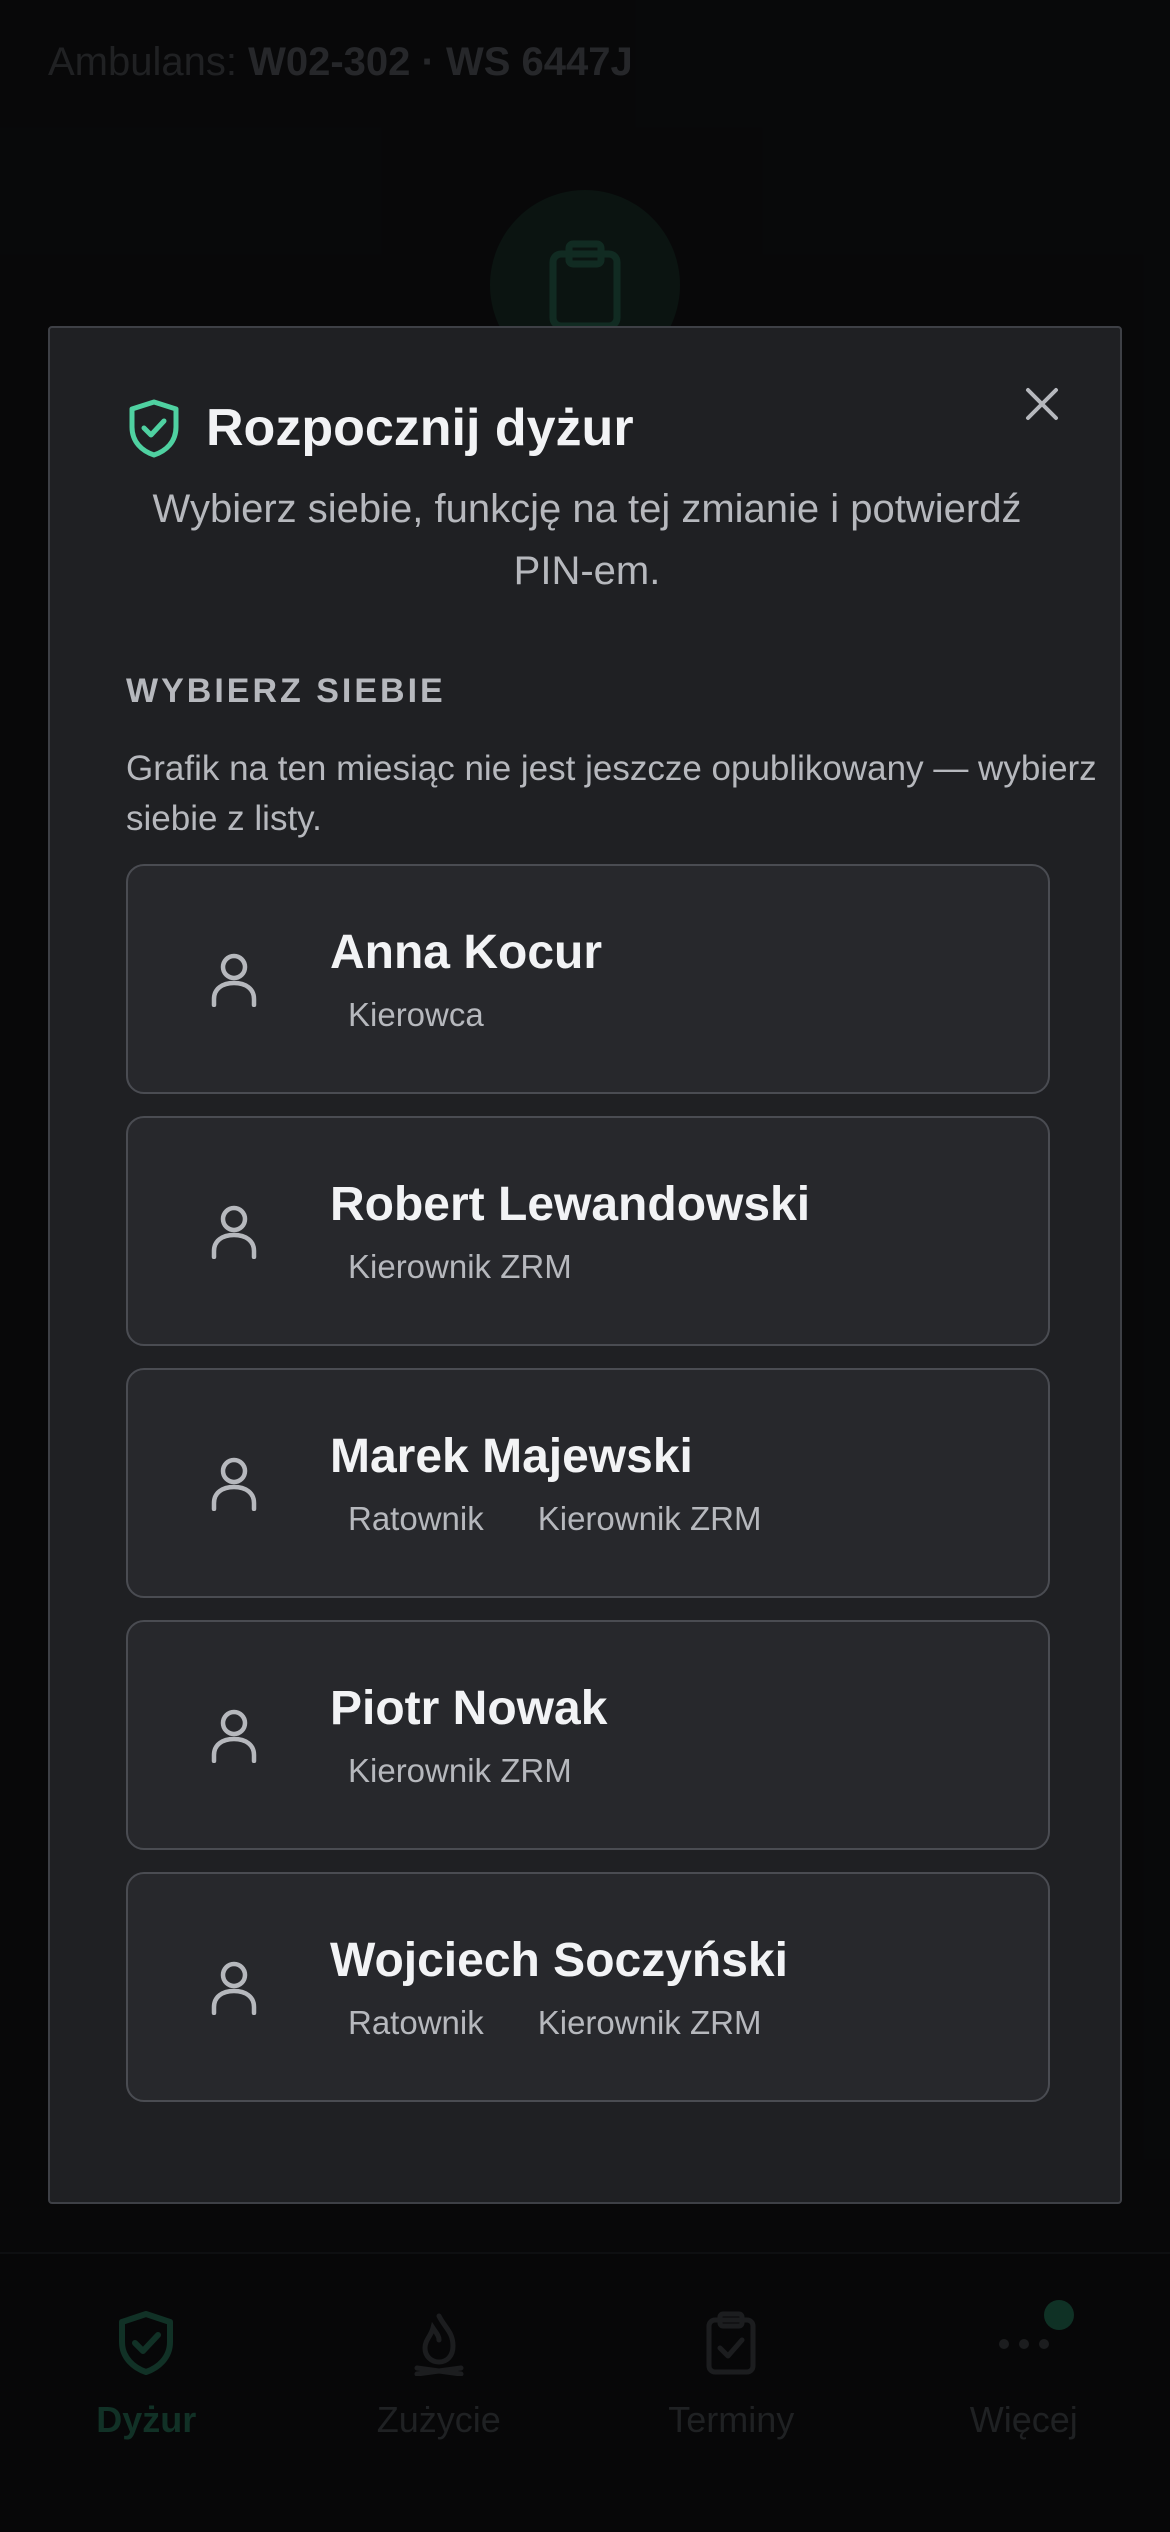  Describe the element at coordinates (420, 428) in the screenshot. I see `modal-title: Rozpocznij dyżur` at that location.